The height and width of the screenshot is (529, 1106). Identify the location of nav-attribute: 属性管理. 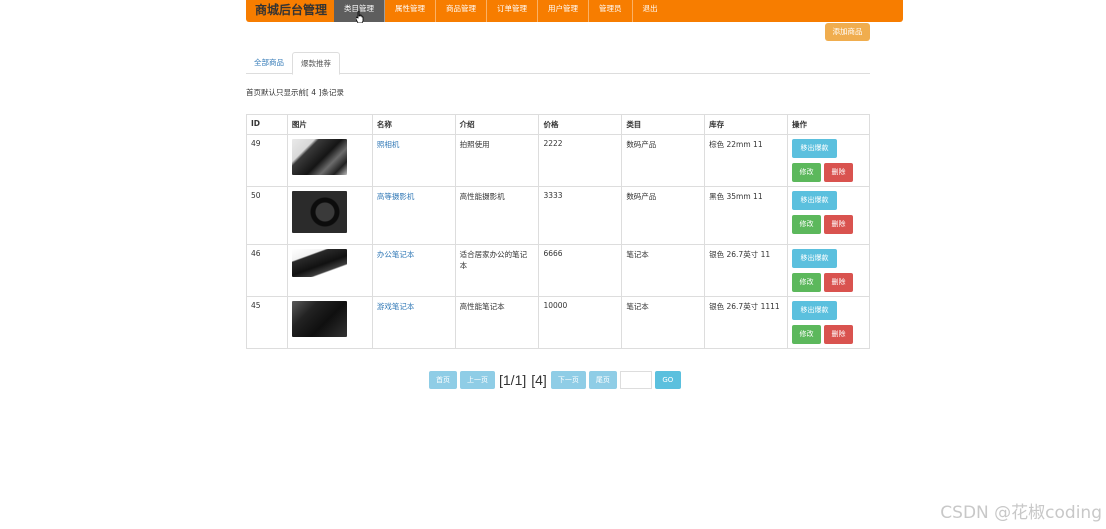
(410, 11).